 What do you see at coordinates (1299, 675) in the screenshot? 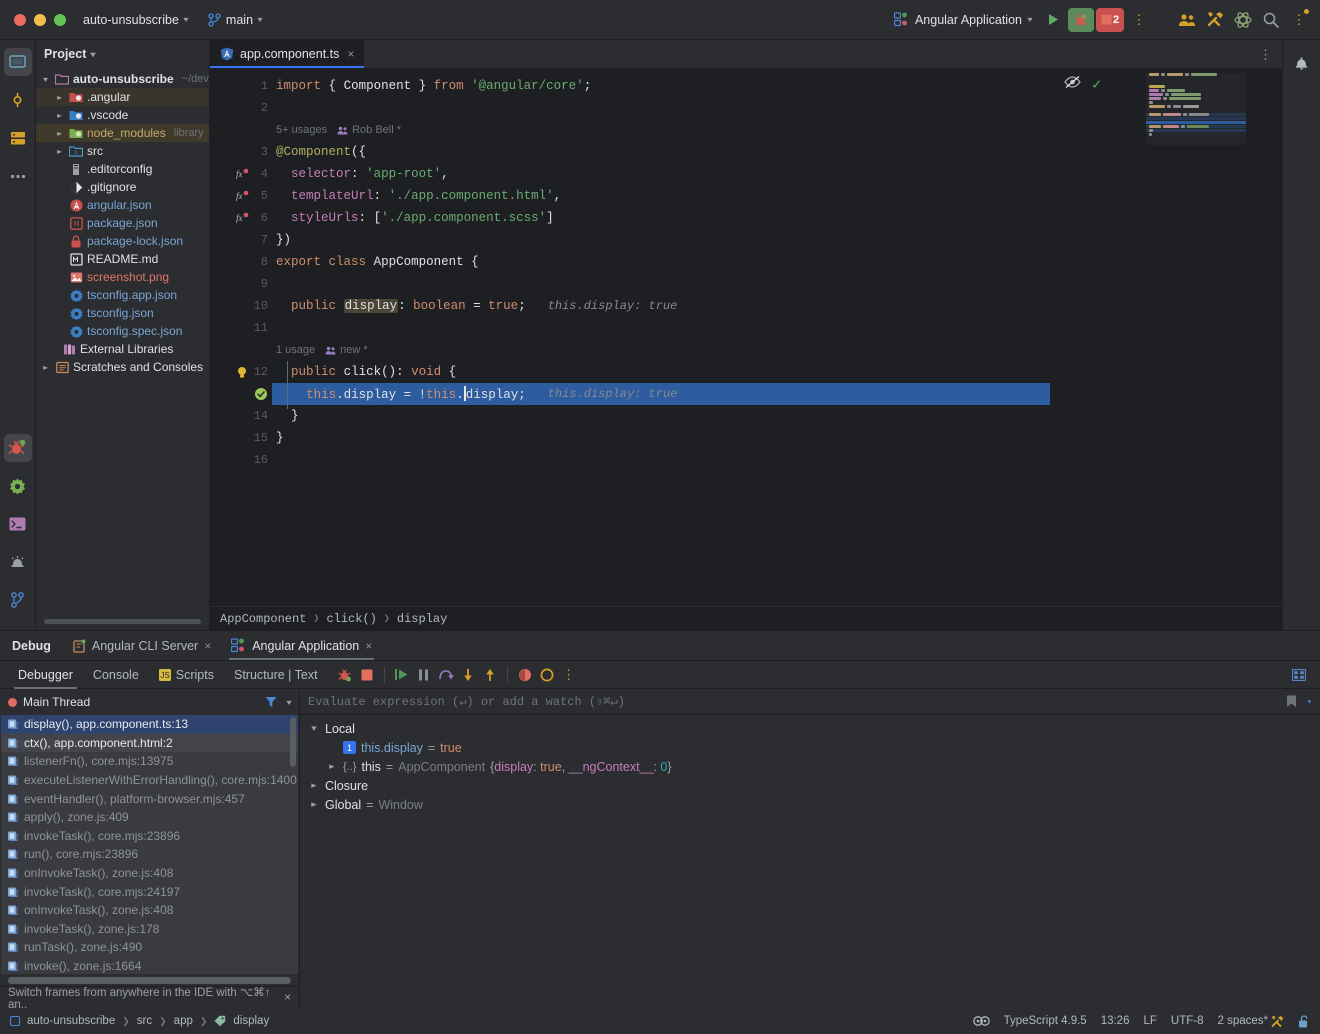
I see `restore-layout-icon` at bounding box center [1299, 675].